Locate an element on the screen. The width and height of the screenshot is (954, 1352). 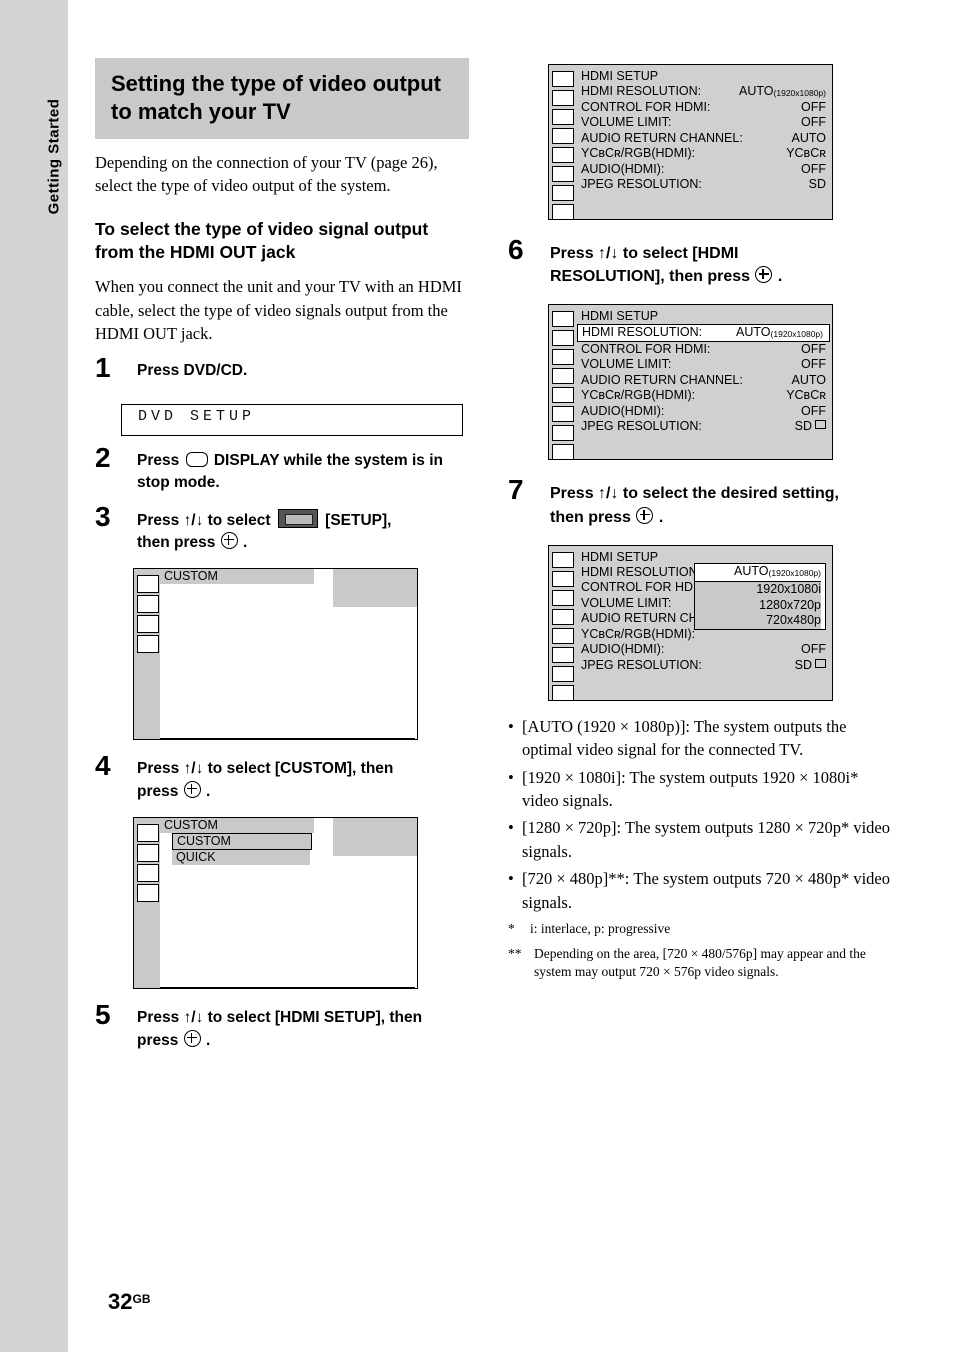
footnote-1-mark: * is located at coordinates (511, 929).